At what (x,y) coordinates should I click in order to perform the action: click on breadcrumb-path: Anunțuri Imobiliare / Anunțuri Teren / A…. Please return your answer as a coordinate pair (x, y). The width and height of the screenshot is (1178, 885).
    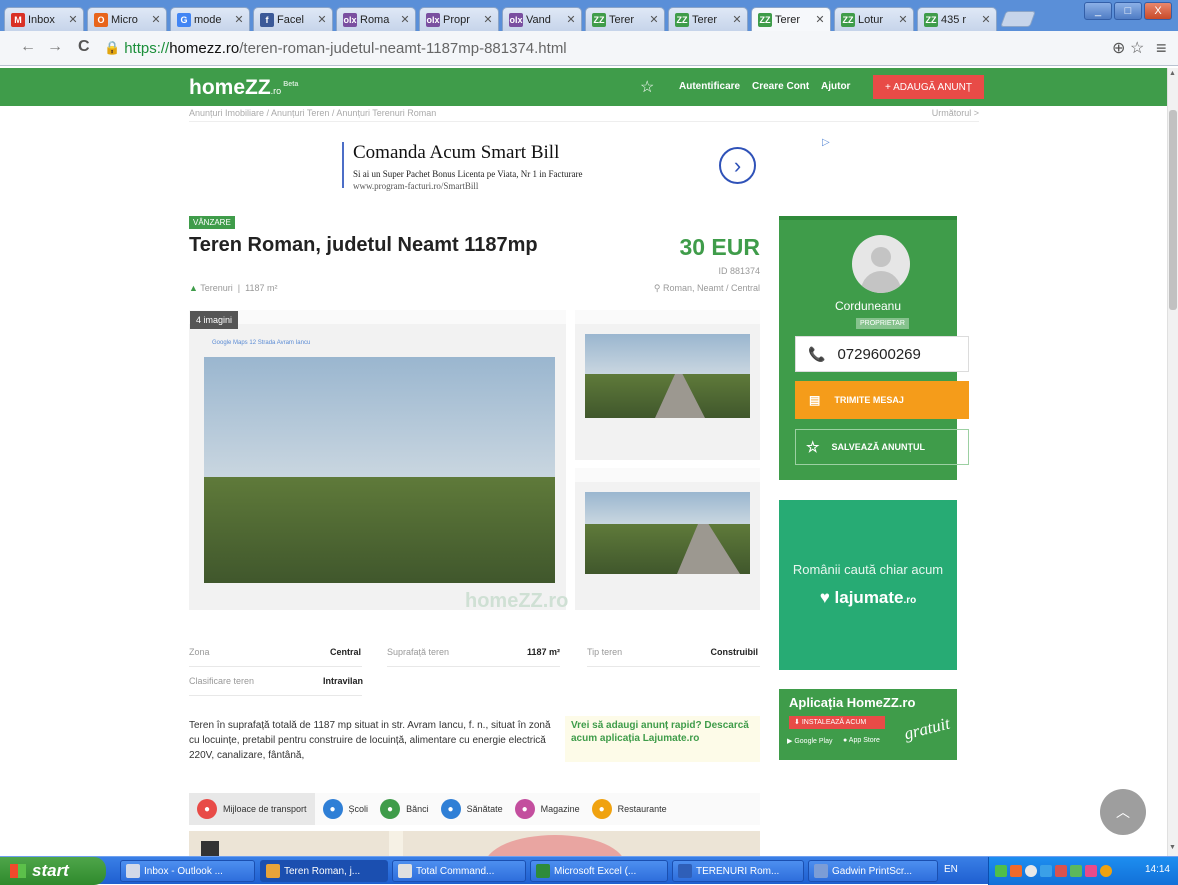
    Looking at the image, I should click on (312, 113).